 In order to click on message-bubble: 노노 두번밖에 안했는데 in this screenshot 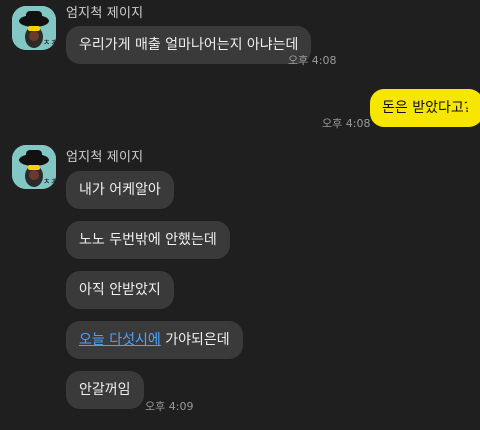, I will do `click(148, 240)`.